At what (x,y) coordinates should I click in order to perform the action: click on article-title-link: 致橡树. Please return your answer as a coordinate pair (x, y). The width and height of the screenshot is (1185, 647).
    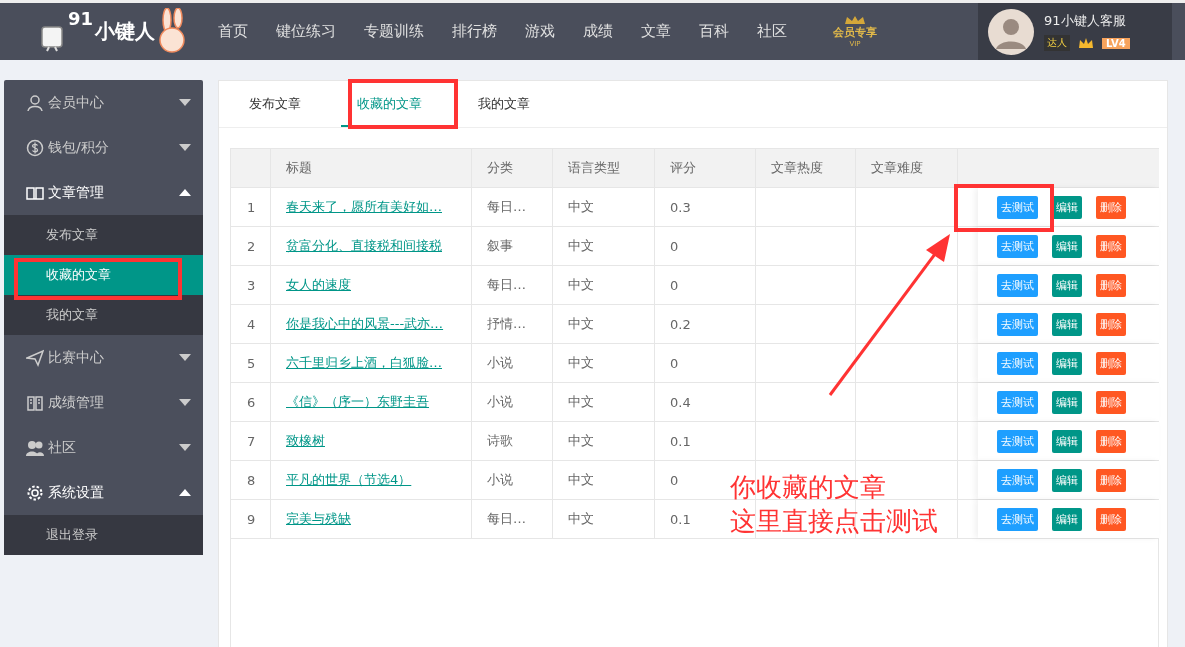
    Looking at the image, I should click on (305, 441).